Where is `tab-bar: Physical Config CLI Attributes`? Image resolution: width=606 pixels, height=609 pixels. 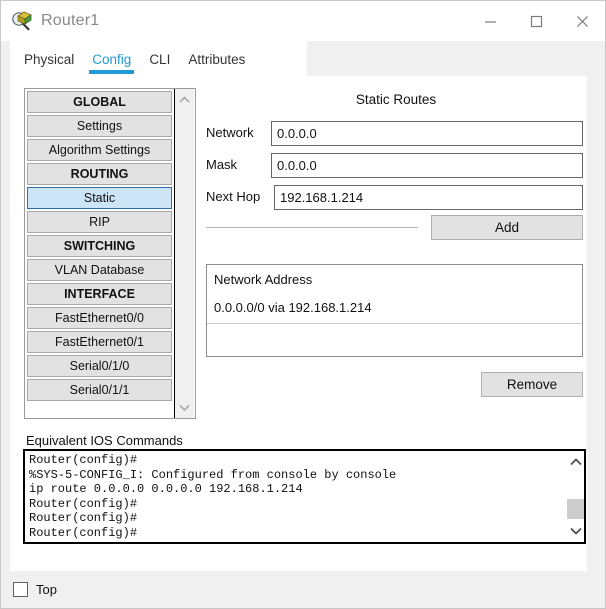
tab-bar: Physical Config CLI Attributes is located at coordinates (158, 58).